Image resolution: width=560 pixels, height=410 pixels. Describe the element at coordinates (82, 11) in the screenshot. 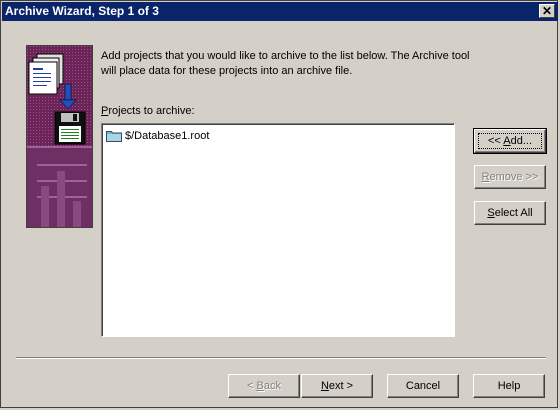

I see `window-title: Archive Wizard, Step 1 of 3` at that location.